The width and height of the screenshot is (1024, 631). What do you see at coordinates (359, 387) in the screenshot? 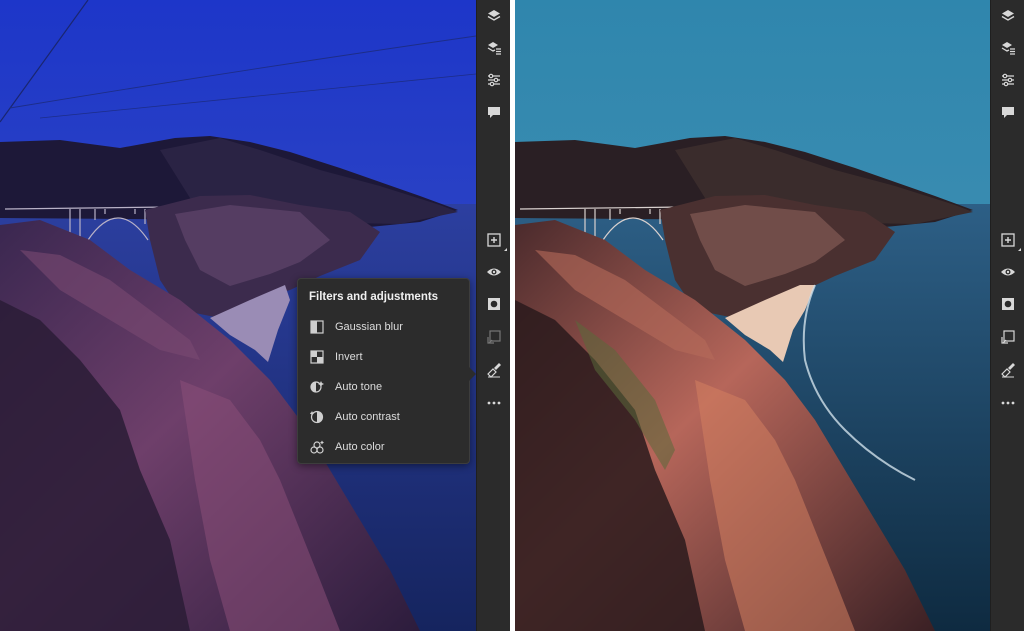
I see `menu-item-label: Auto tone` at bounding box center [359, 387].